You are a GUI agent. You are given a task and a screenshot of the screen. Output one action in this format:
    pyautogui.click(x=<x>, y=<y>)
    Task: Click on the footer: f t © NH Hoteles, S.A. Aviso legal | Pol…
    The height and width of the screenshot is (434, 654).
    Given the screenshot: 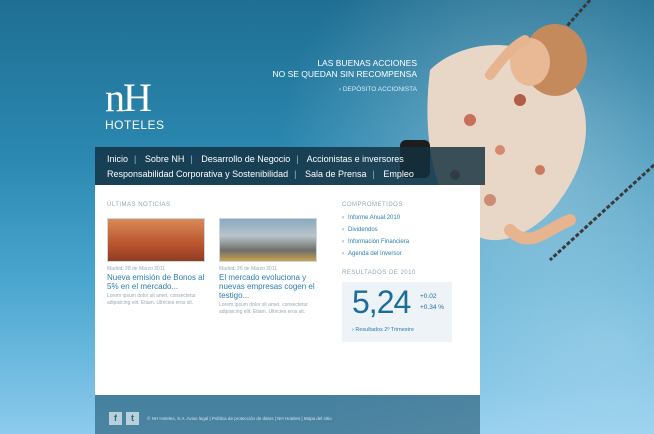 What is the action you would take?
    pyautogui.click(x=287, y=414)
    